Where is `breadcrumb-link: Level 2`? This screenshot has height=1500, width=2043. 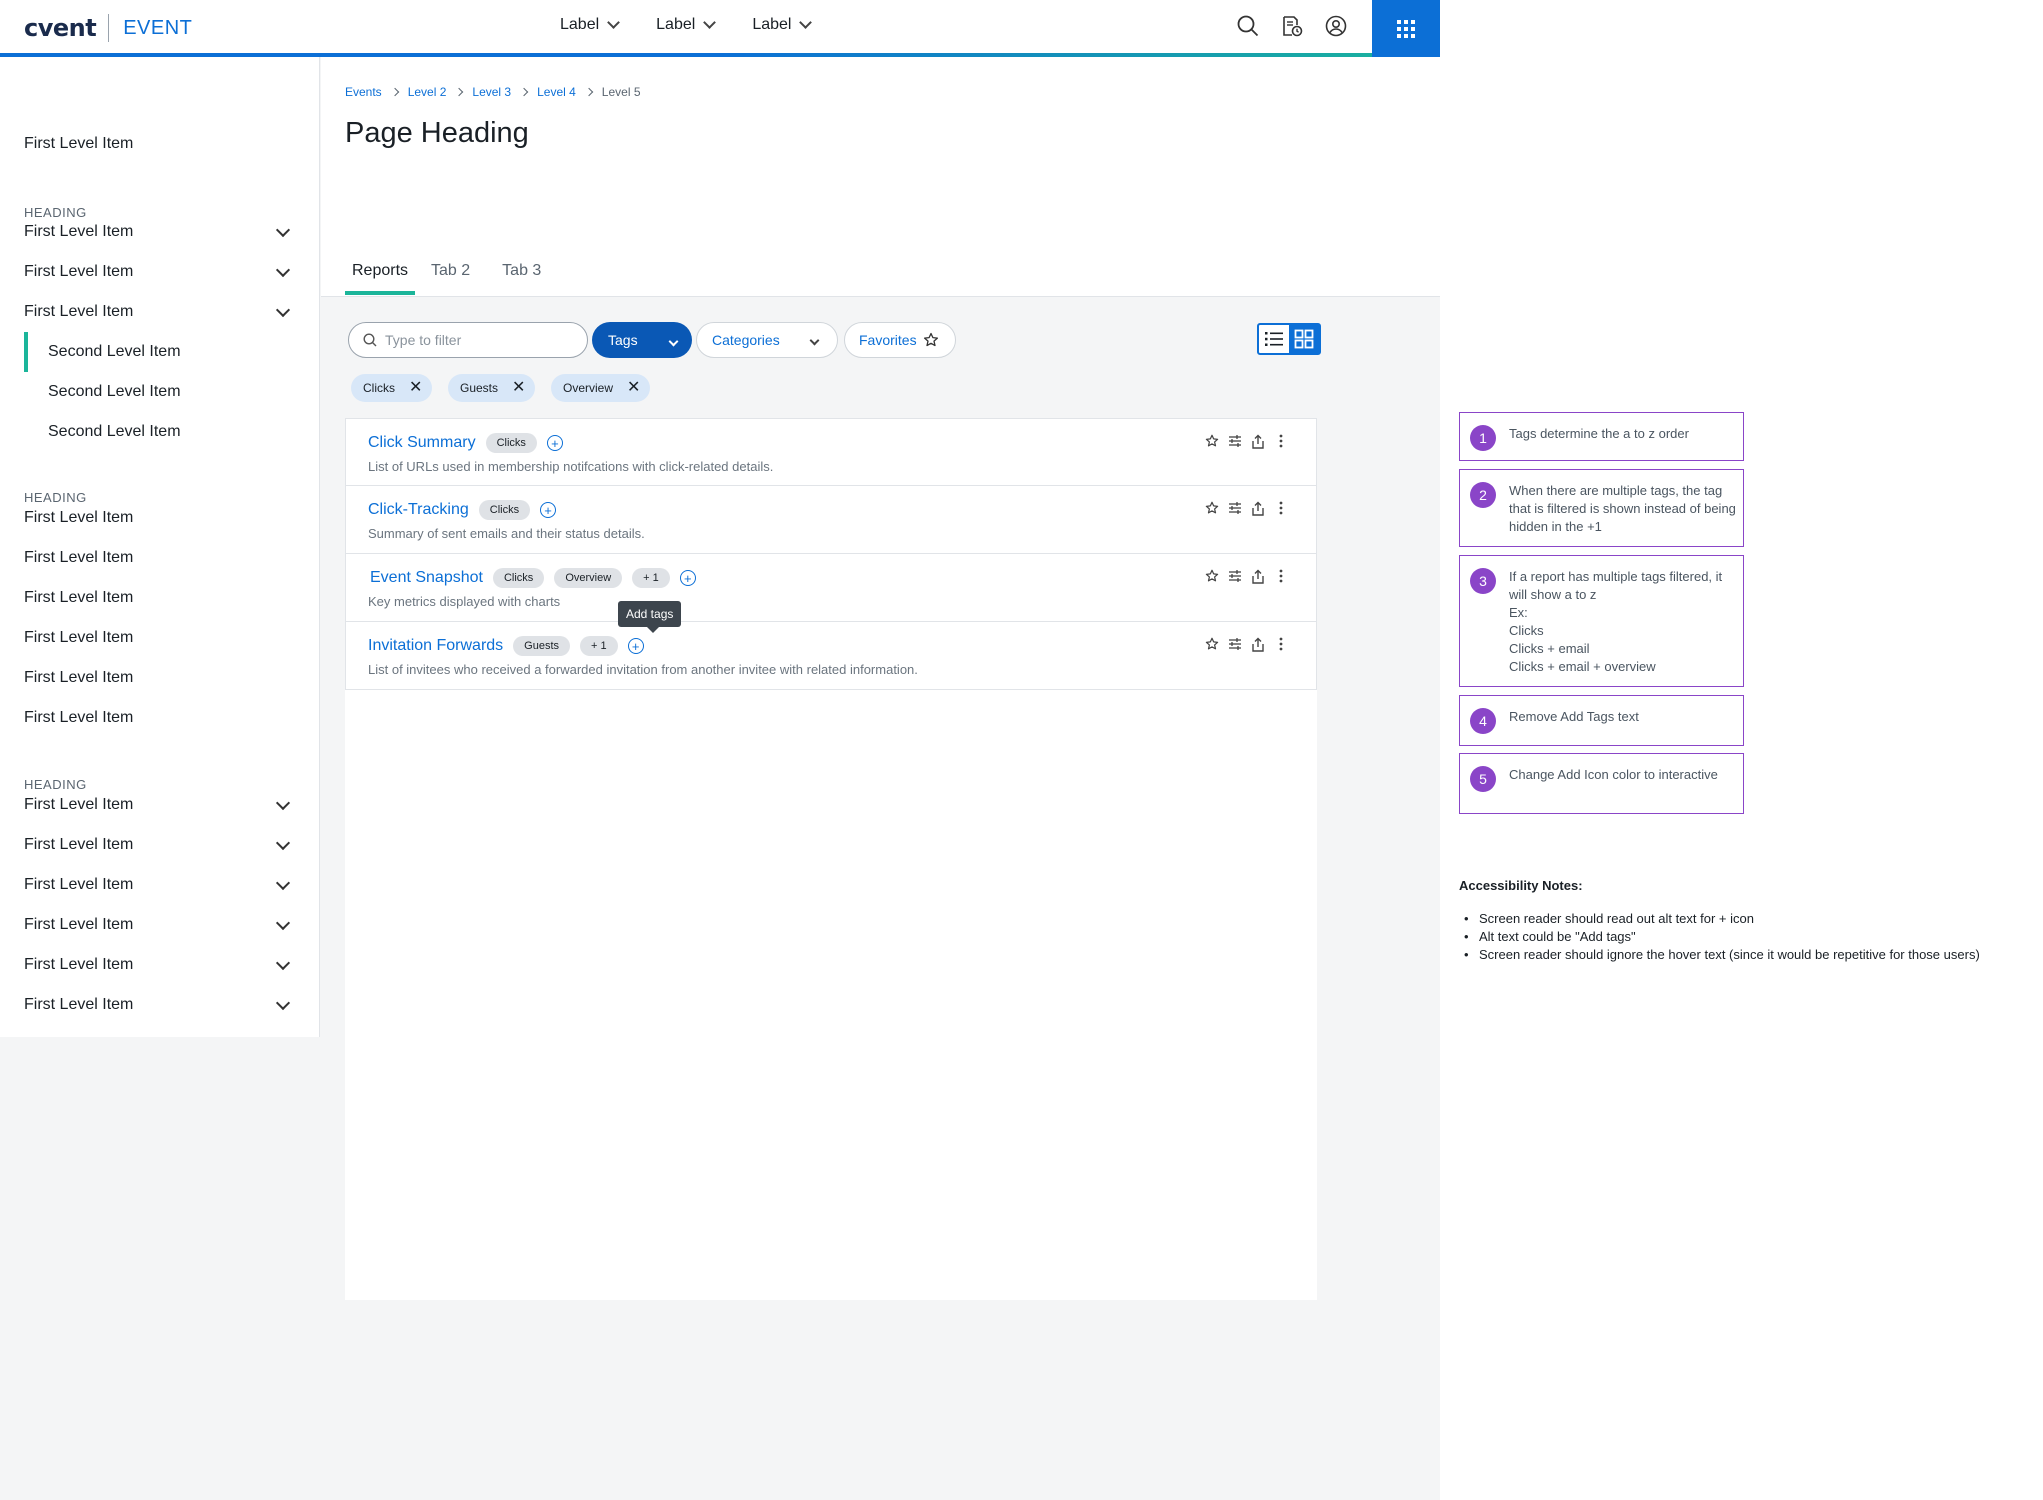 breadcrumb-link: Level 2 is located at coordinates (427, 92).